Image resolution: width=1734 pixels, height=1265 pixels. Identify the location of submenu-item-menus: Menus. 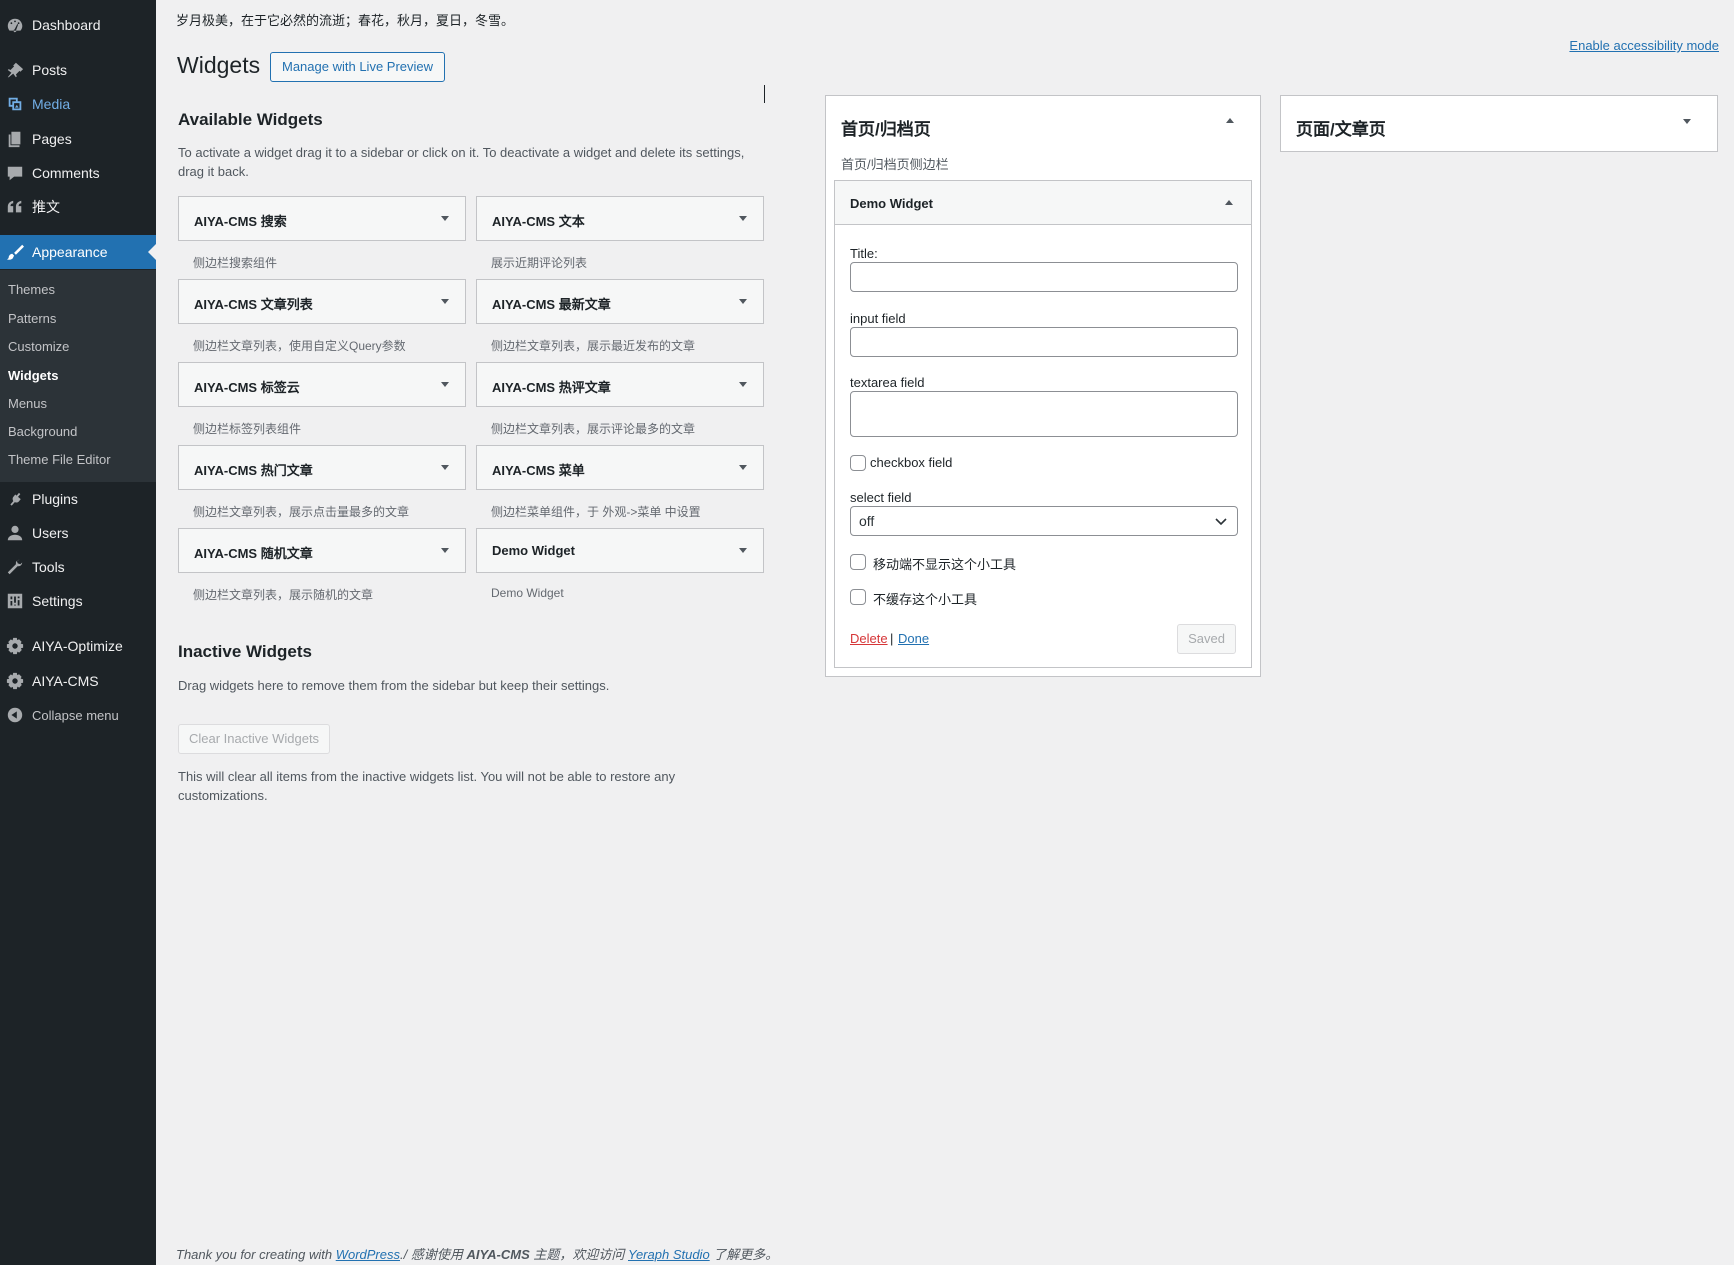
(27, 403).